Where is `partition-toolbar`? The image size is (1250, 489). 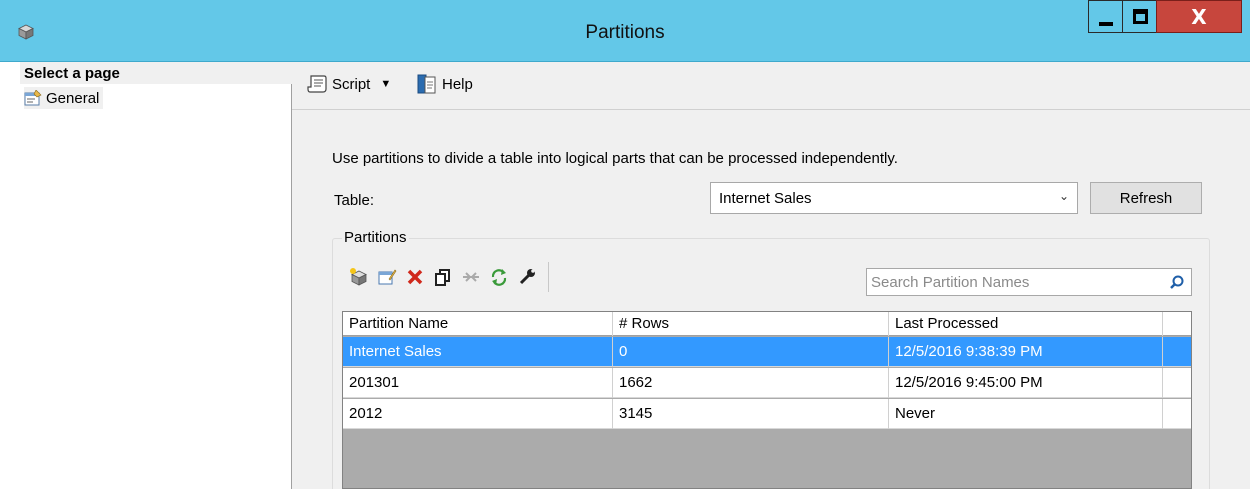
partition-toolbar is located at coordinates (448, 277).